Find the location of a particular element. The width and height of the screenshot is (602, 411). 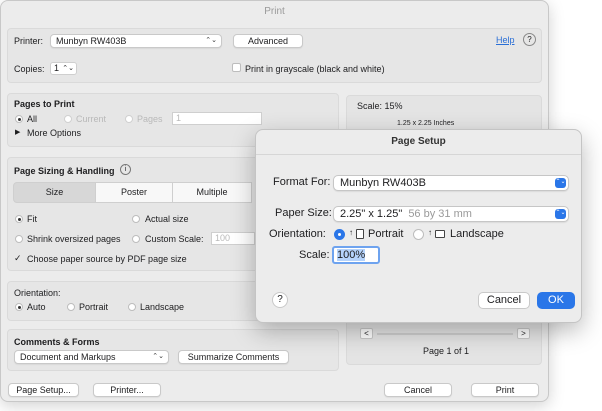

portrait-radio-setup is located at coordinates (339, 234).